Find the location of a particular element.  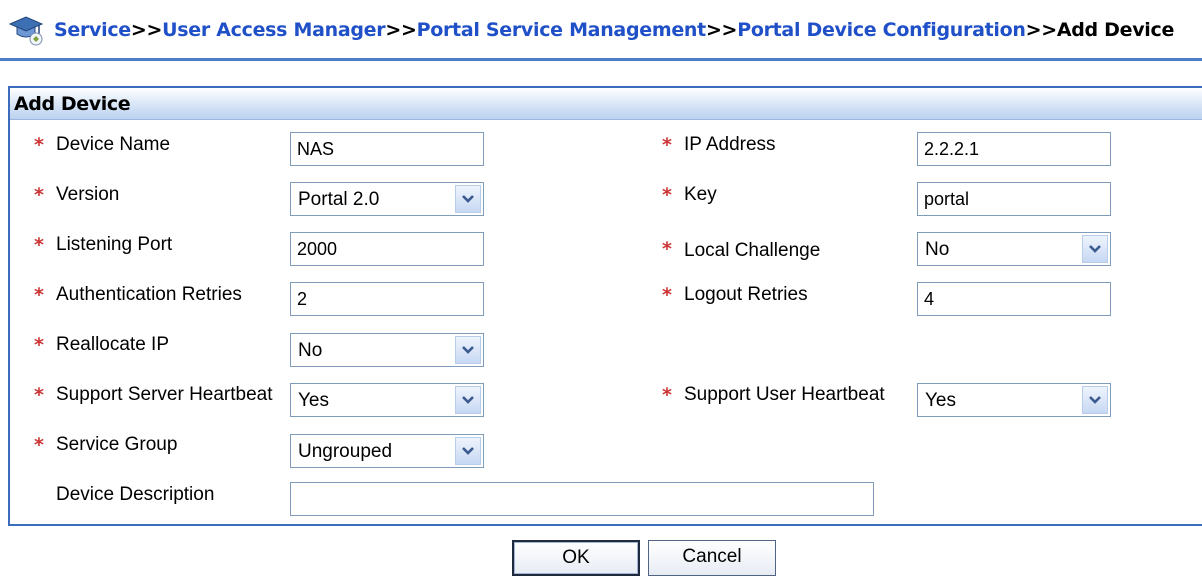

key-label: Key is located at coordinates (700, 194).